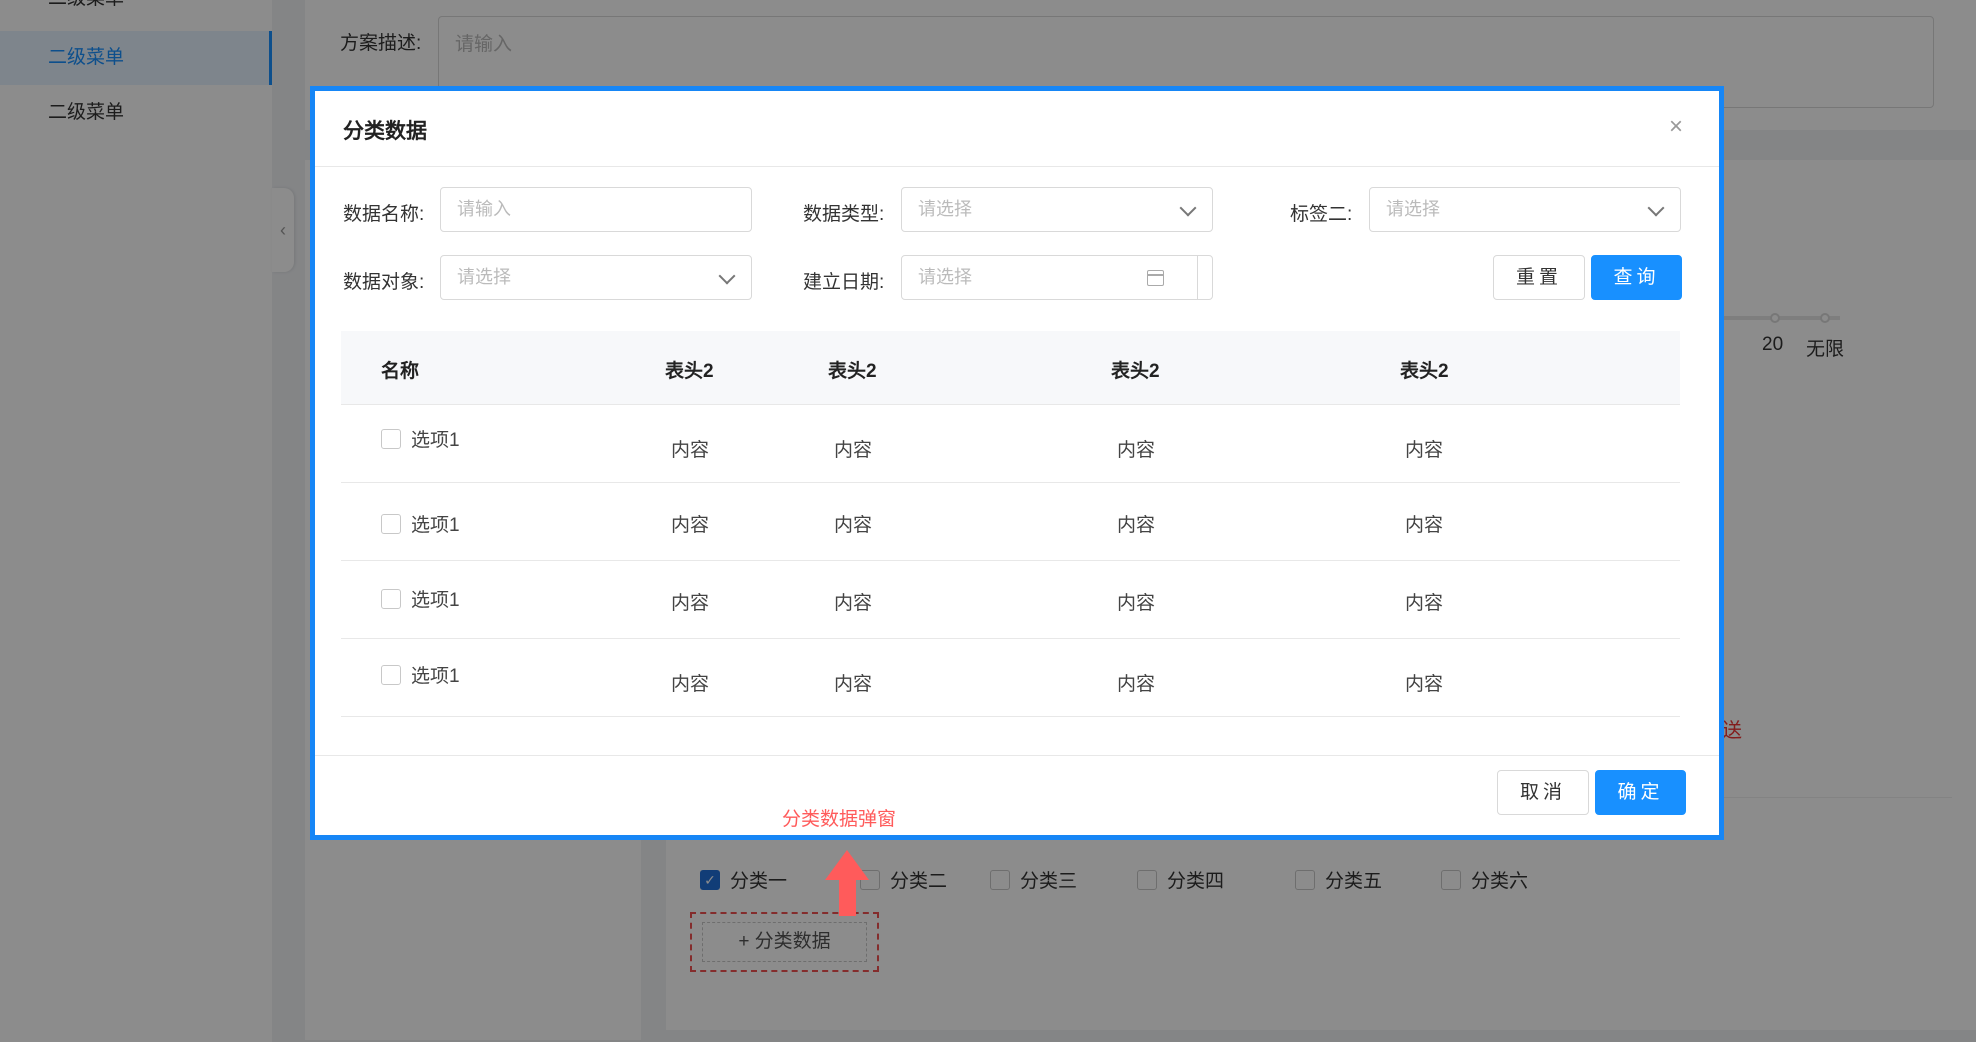  Describe the element at coordinates (1057, 209) in the screenshot. I see `data-type-select: 请选择` at that location.